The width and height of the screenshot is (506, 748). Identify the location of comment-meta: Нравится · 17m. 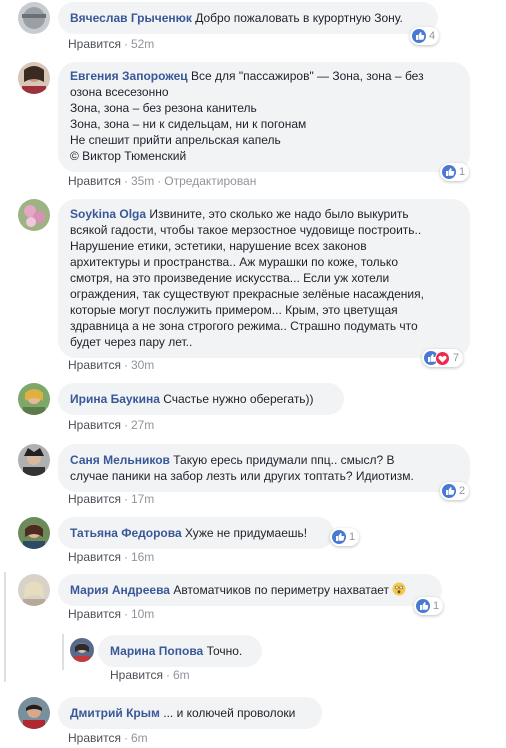
(111, 499).